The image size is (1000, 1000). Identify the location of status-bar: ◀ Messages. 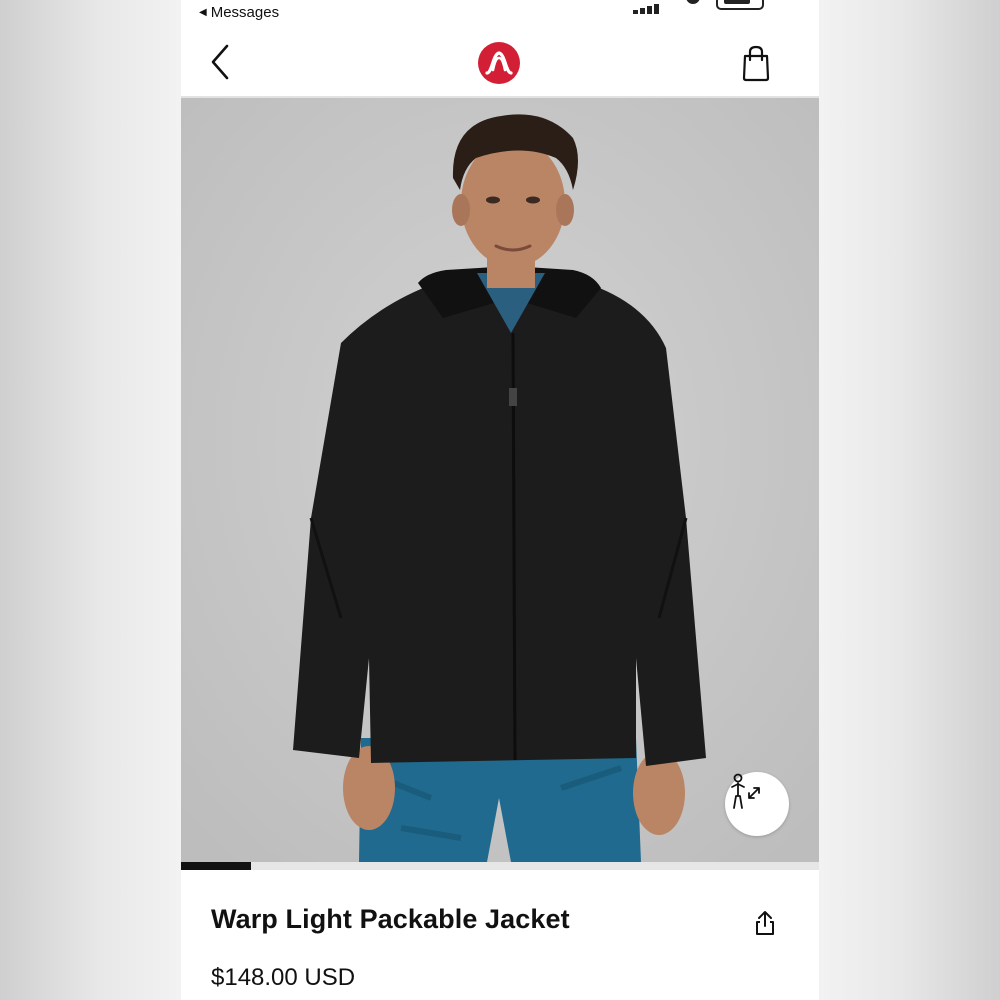
(500, 13).